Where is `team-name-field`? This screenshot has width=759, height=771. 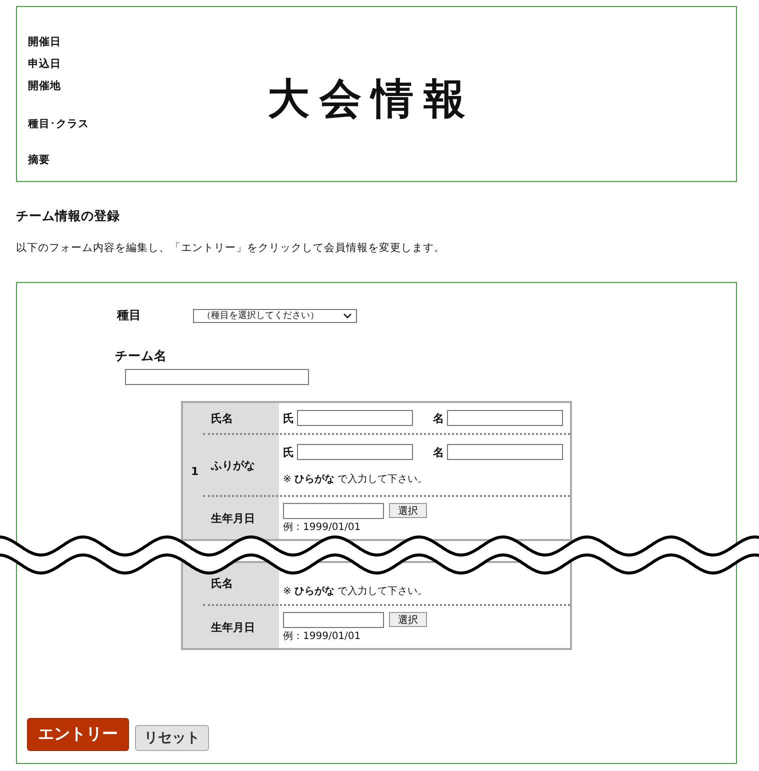 team-name-field is located at coordinates (217, 377).